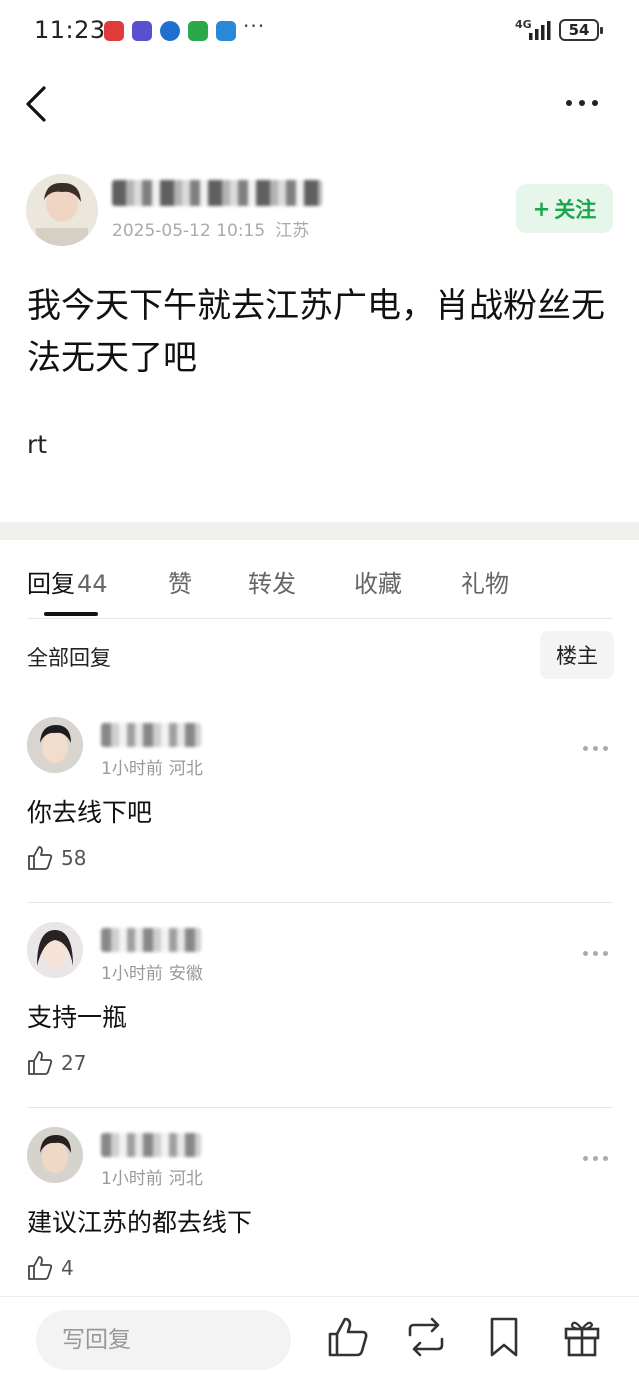 This screenshot has width=639, height=1386. Describe the element at coordinates (575, 209) in the screenshot. I see `follow-label: 关注` at that location.